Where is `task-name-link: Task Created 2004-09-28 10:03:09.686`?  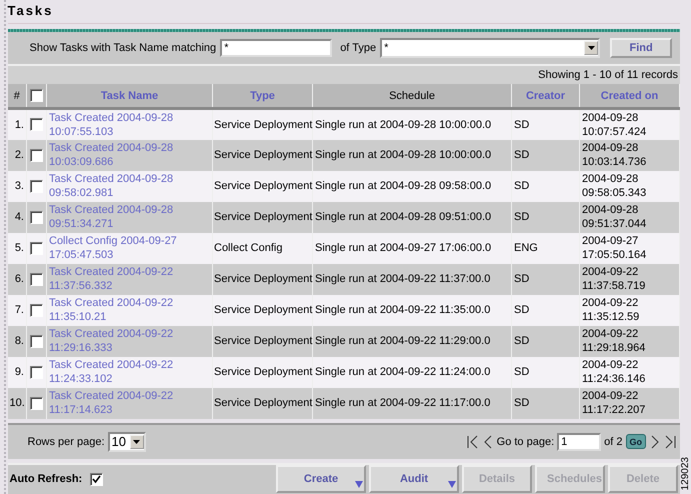 task-name-link: Task Created 2004-09-28 10:03:09.686 is located at coordinates (129, 155).